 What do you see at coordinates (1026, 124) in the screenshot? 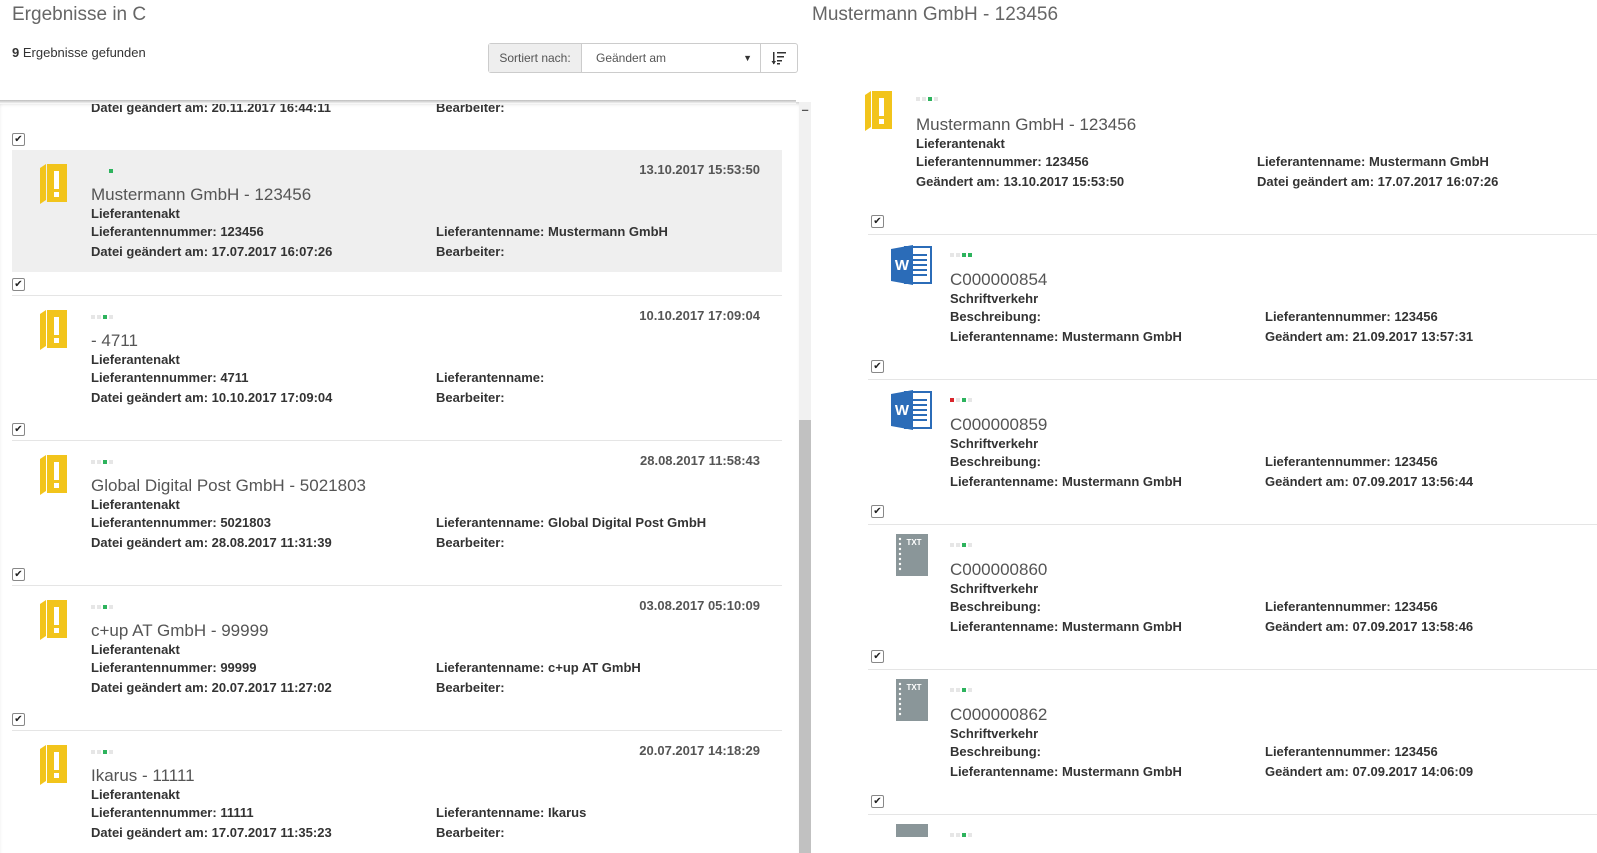
I see `detail-header-title: Mustermann GmbH - 123456` at bounding box center [1026, 124].